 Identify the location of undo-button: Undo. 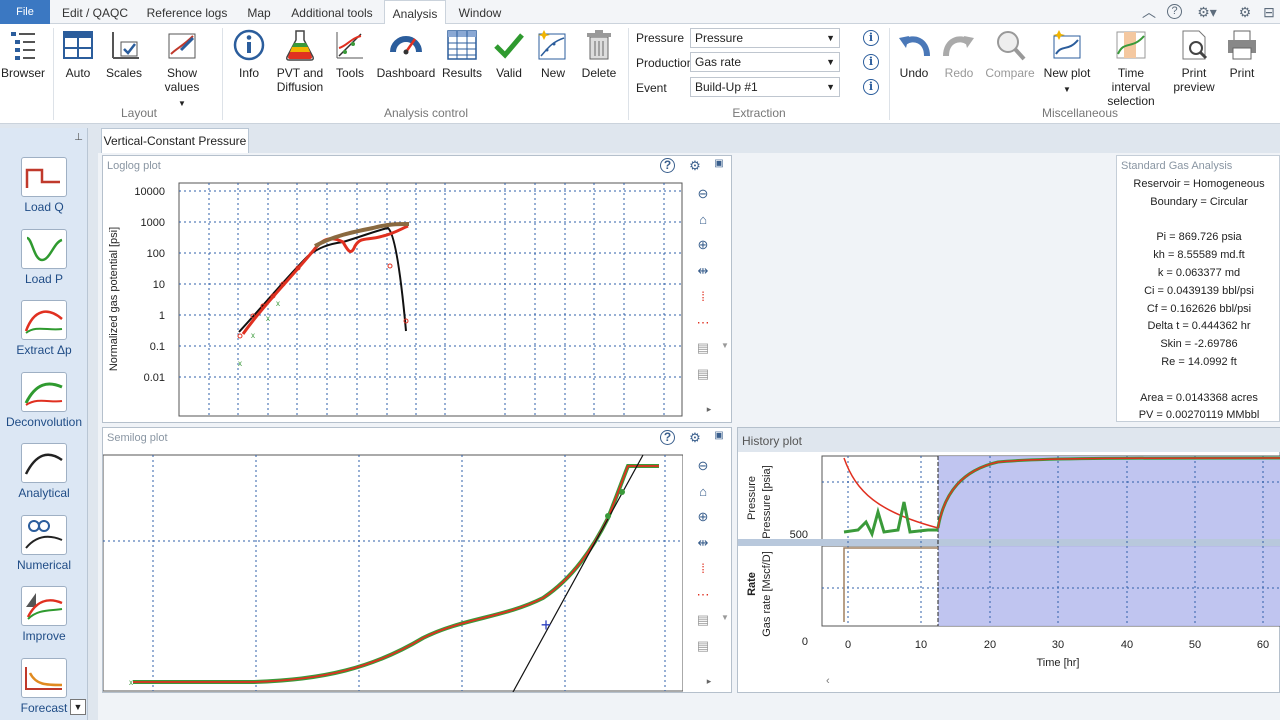
(914, 54).